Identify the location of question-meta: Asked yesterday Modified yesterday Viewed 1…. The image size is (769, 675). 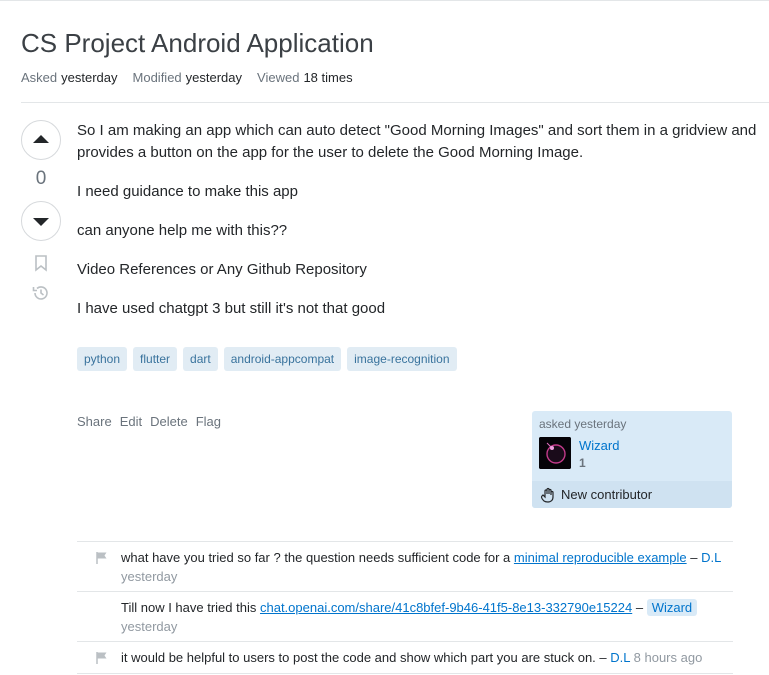
(187, 78).